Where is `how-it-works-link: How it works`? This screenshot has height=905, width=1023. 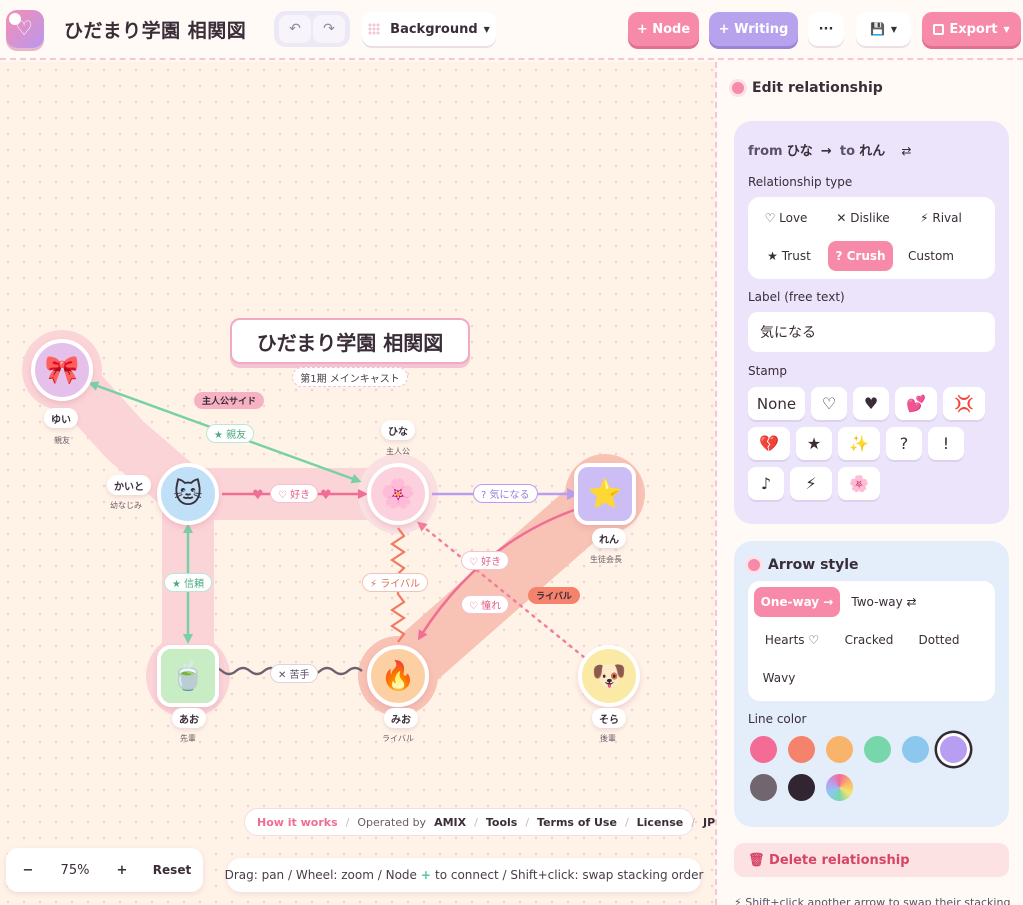
how-it-works-link: How it works is located at coordinates (297, 822).